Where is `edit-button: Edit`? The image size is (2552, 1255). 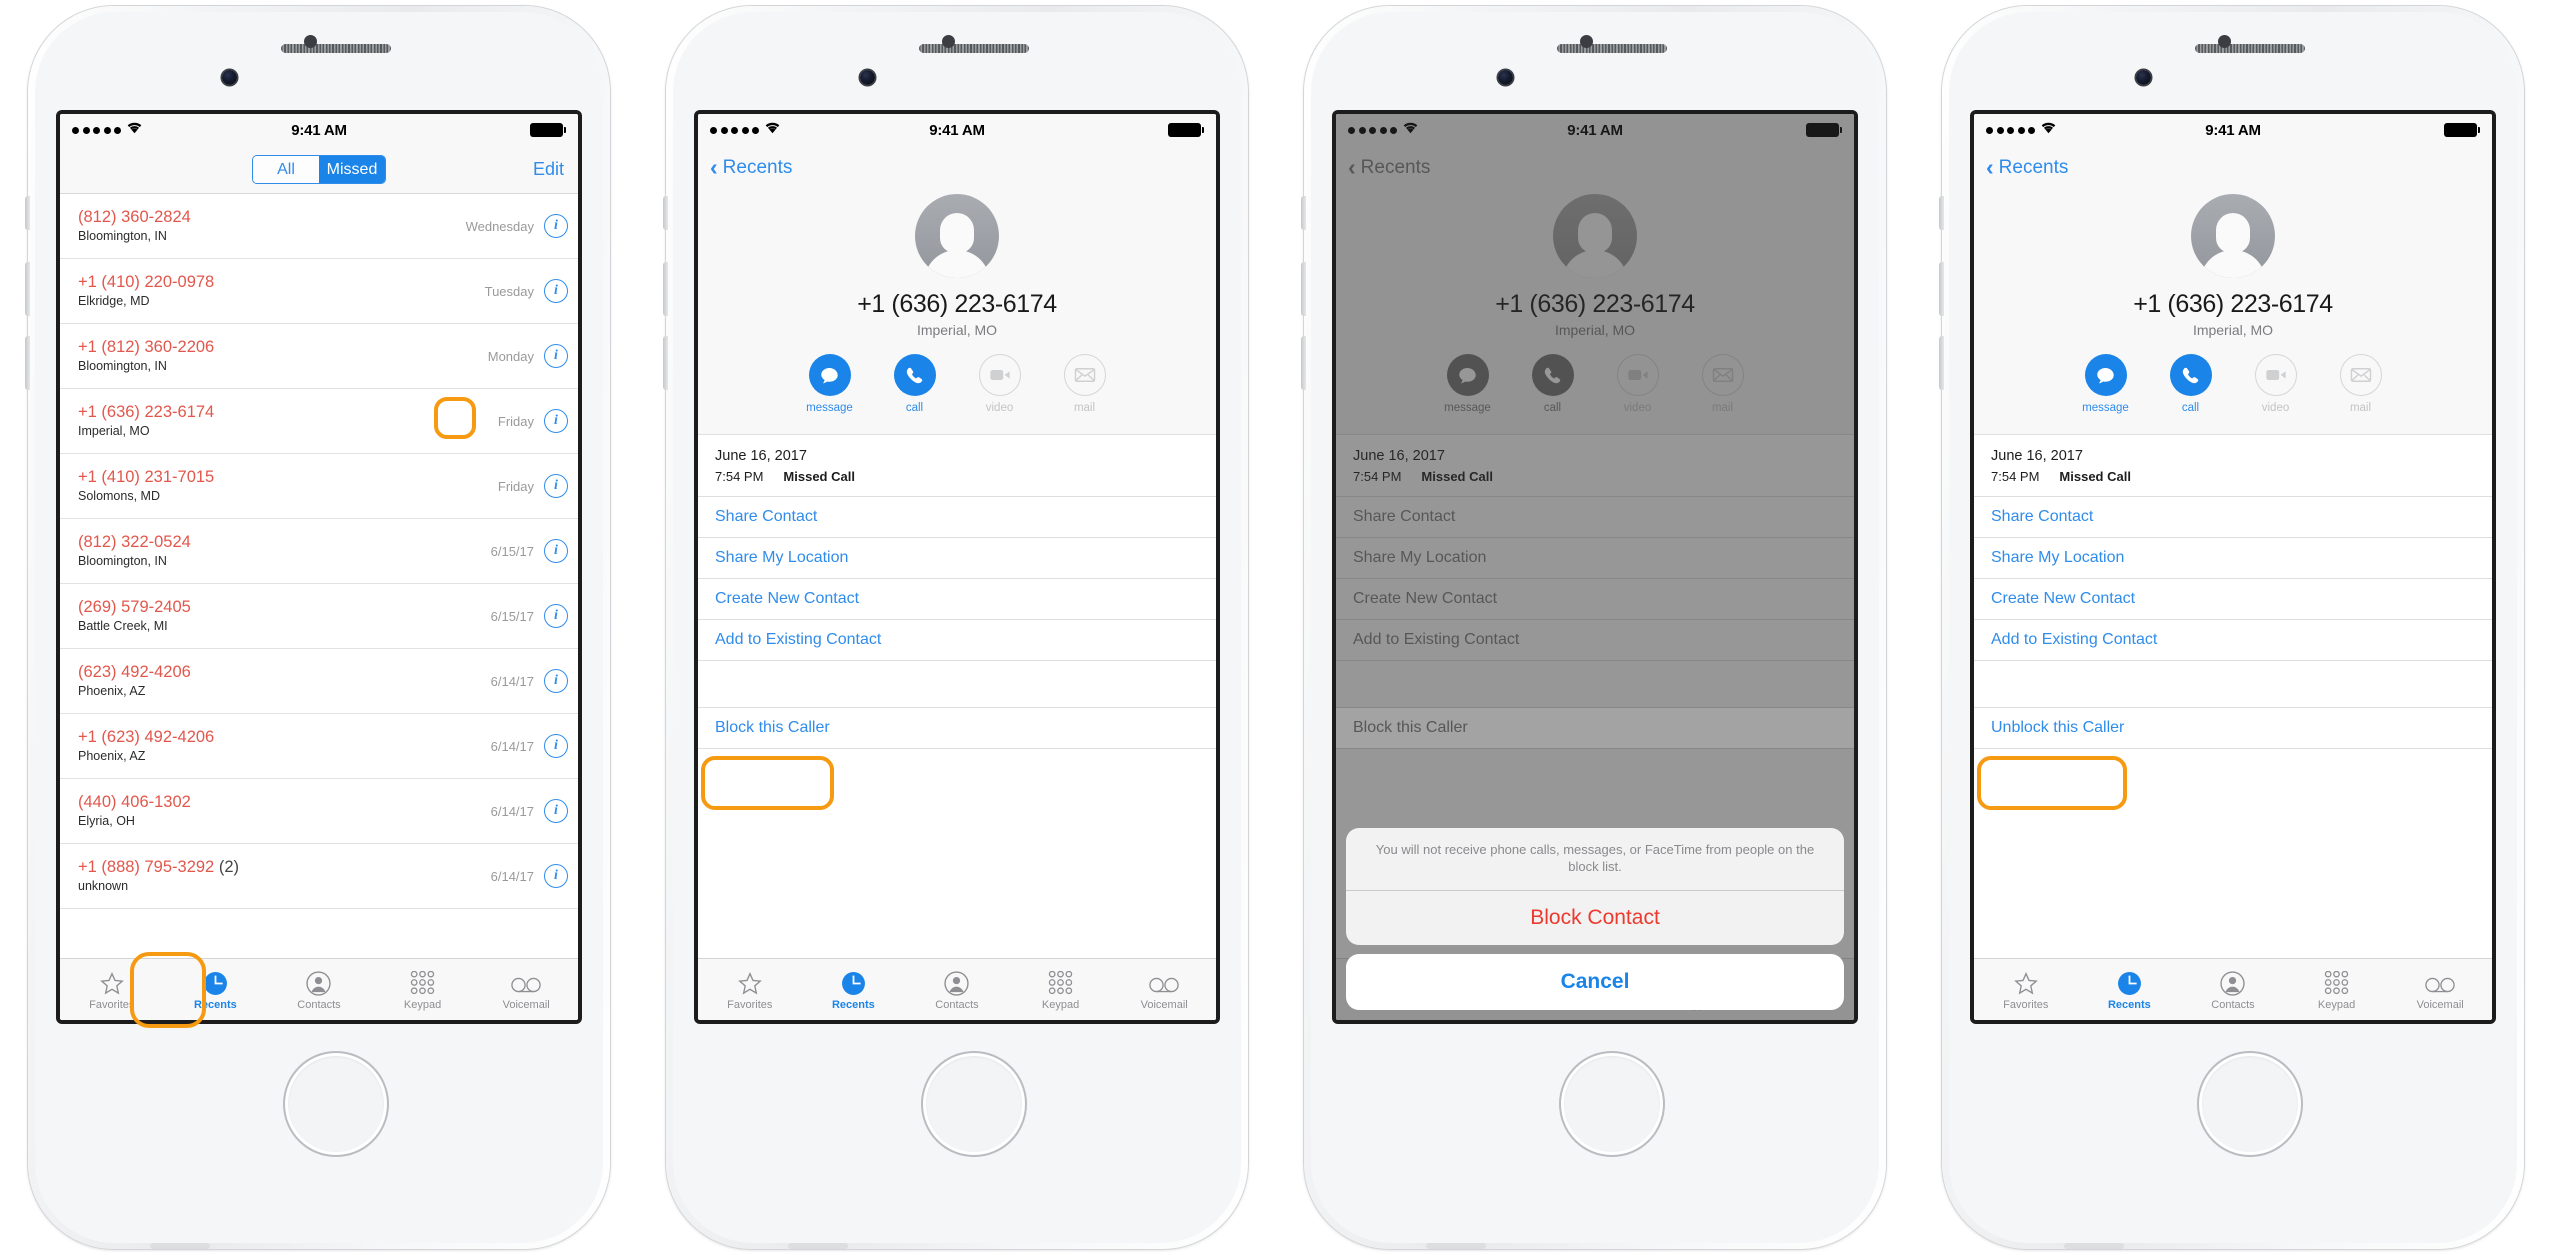 edit-button: Edit is located at coordinates (548, 169).